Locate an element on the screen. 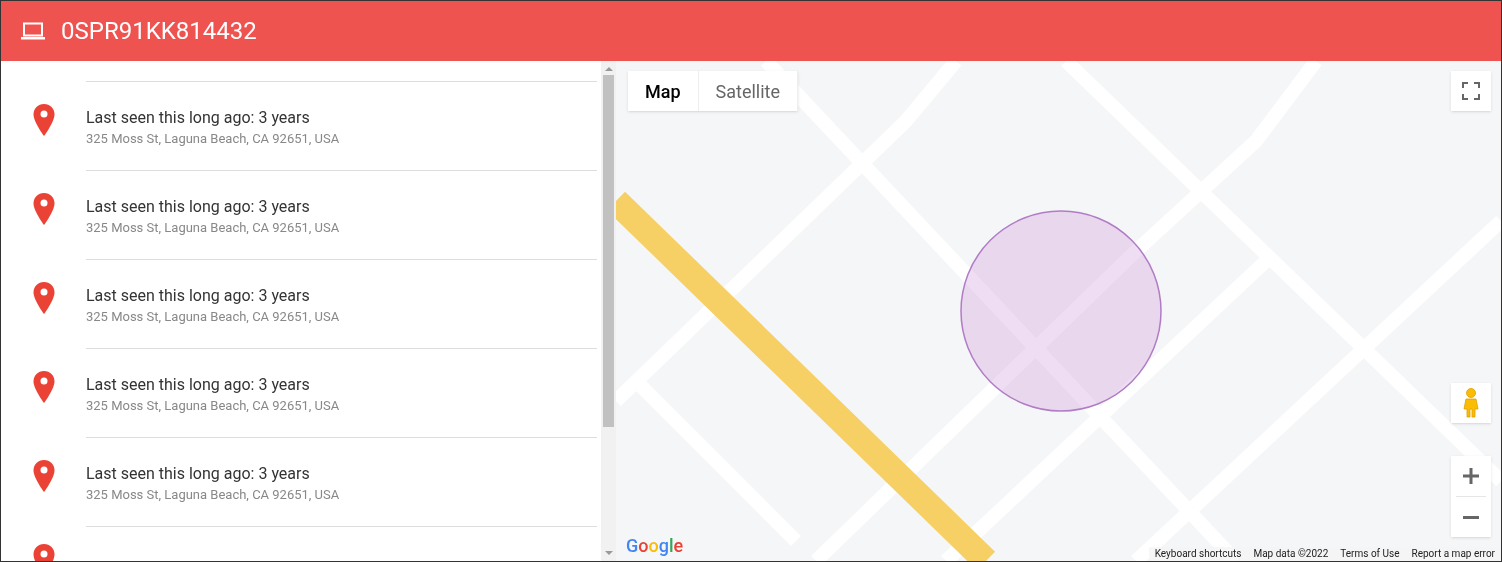 Image resolution: width=1502 pixels, height=562 pixels. map-footer-link: Map data ©2022 is located at coordinates (1291, 554).